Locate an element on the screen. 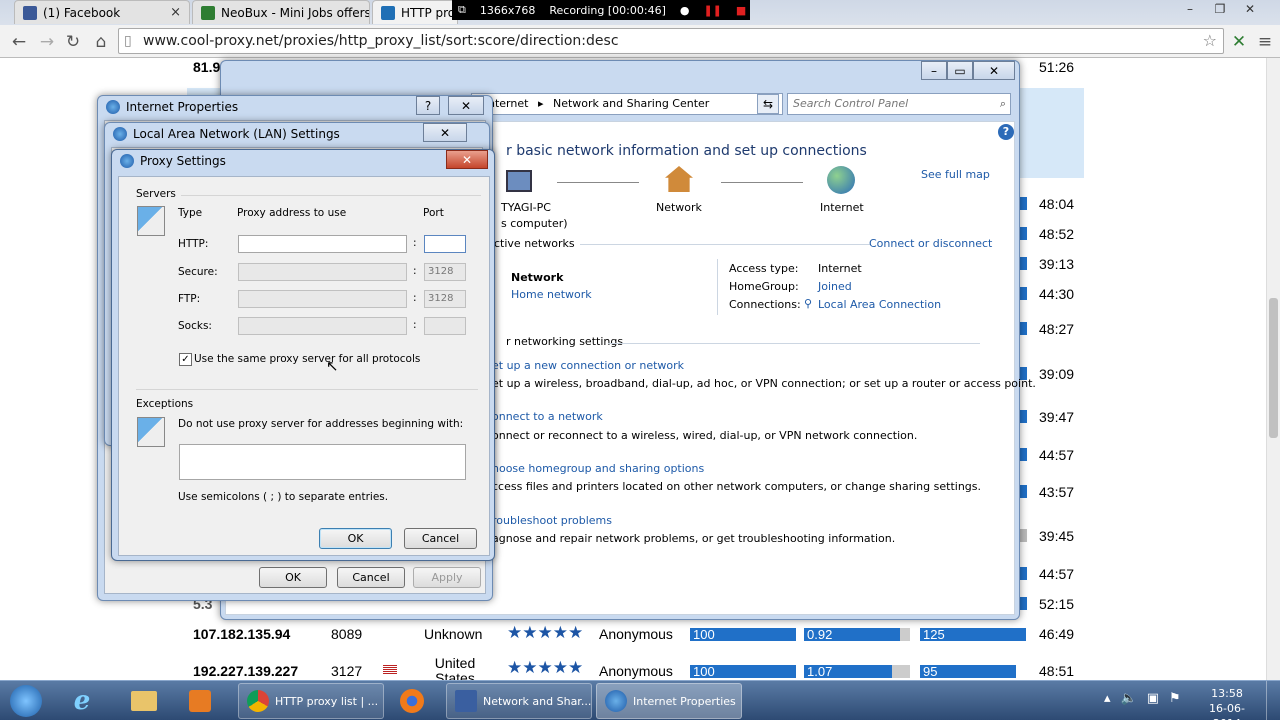  volume-icon: 🔈 is located at coordinates (1129, 698).